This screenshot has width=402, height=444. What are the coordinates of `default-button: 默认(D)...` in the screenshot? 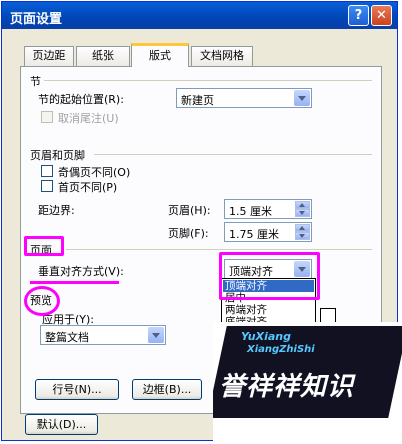 It's located at (61, 424).